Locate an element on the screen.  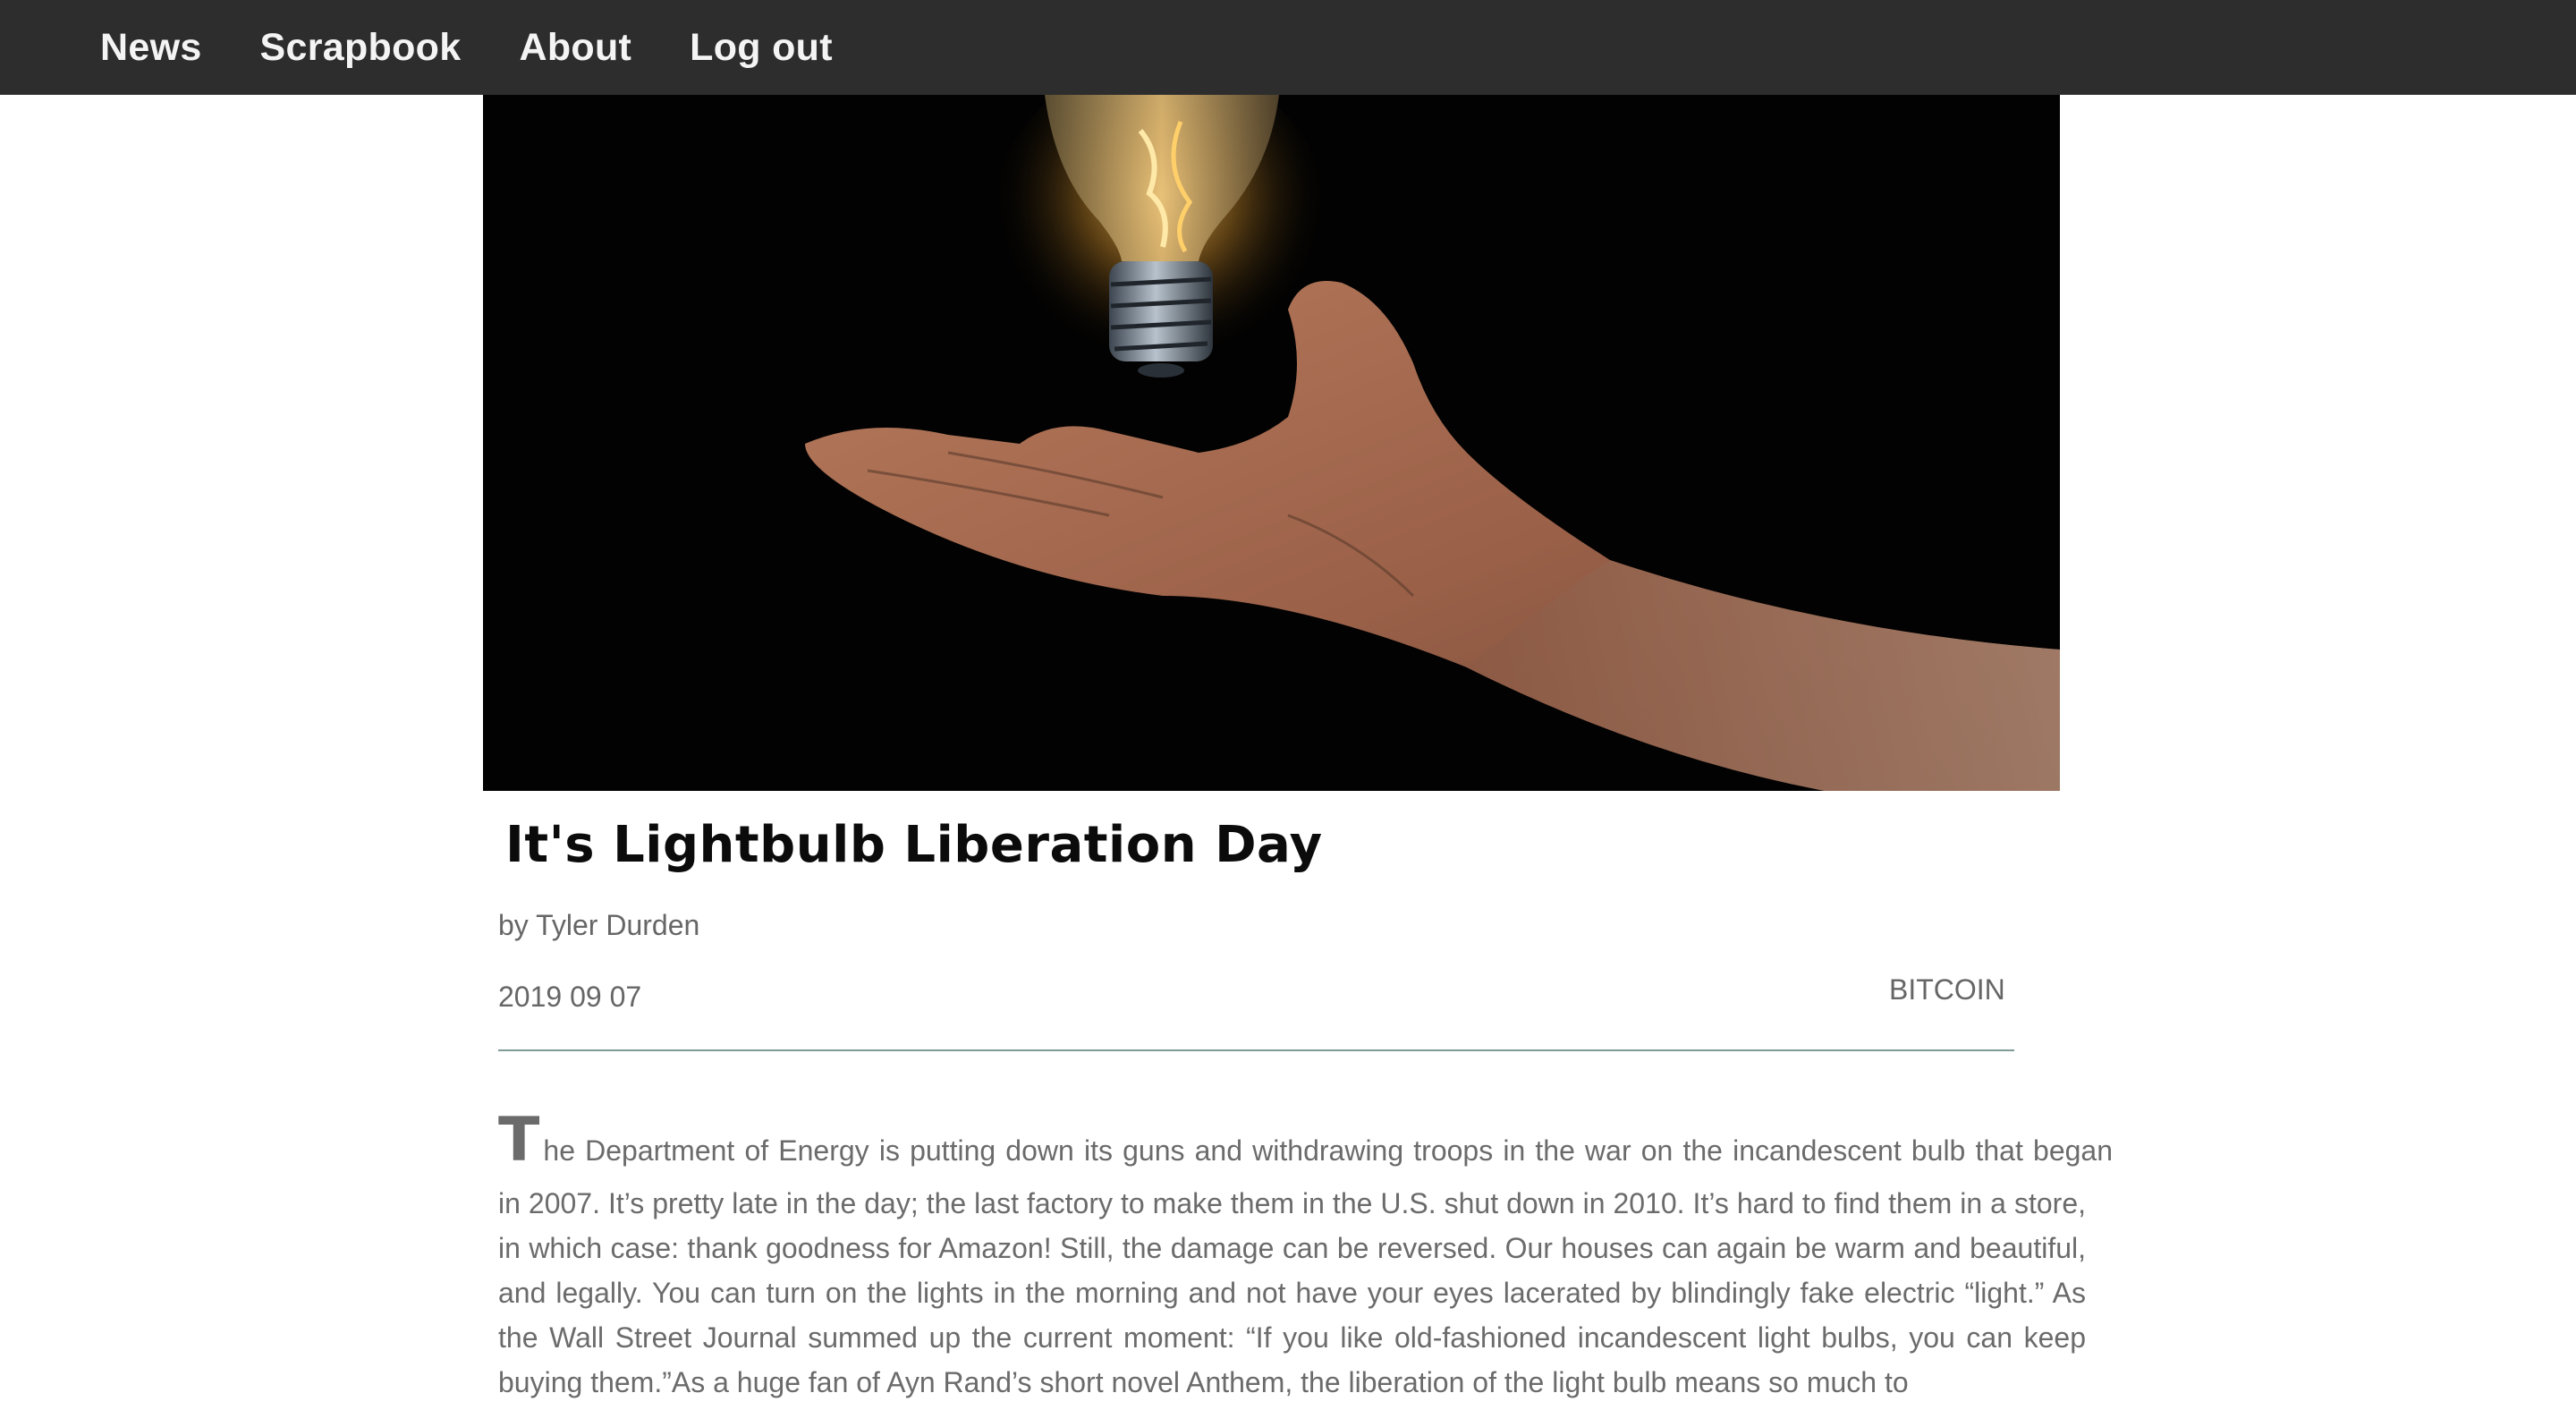
nav-link-logout: Log out is located at coordinates (761, 48).